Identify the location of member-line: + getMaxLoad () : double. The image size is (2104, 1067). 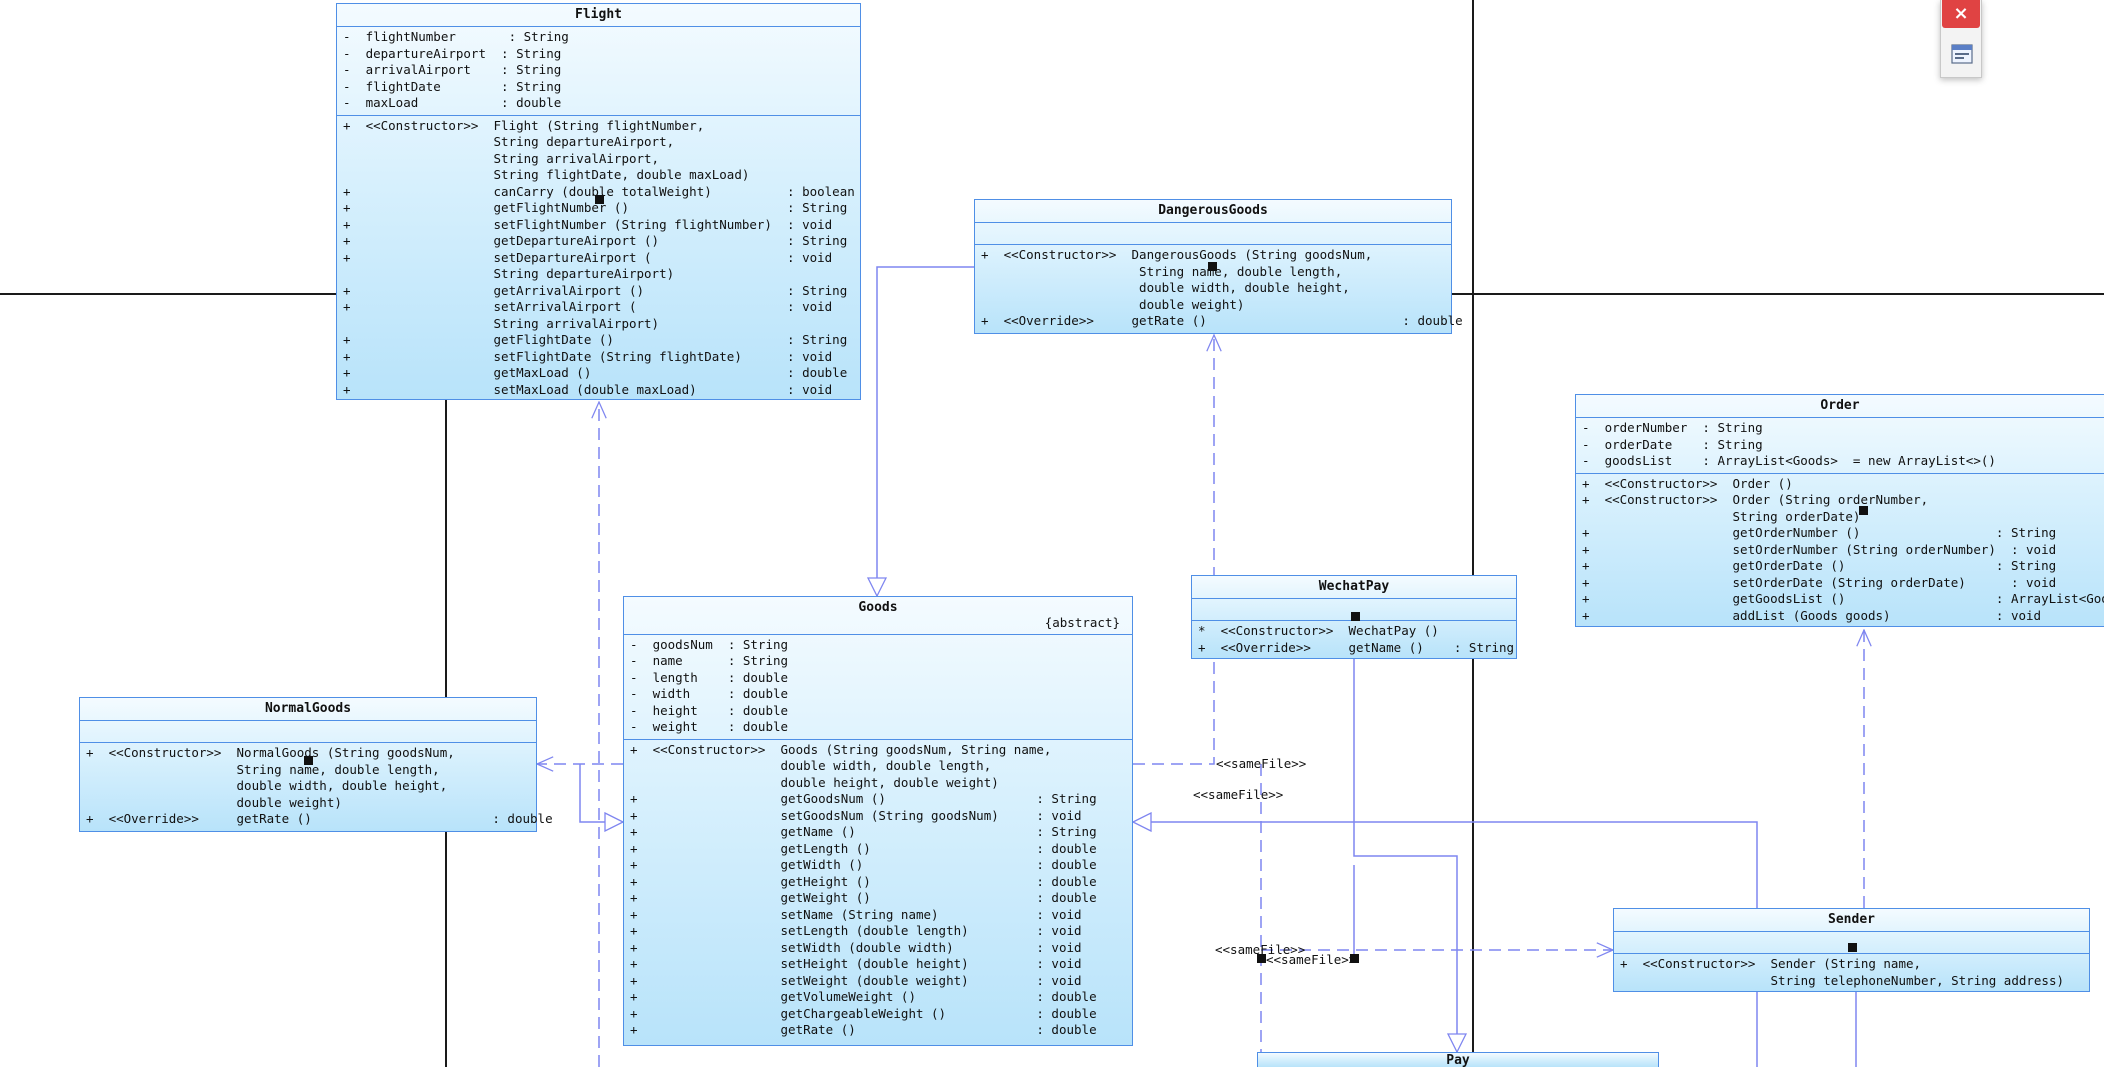
(595, 372).